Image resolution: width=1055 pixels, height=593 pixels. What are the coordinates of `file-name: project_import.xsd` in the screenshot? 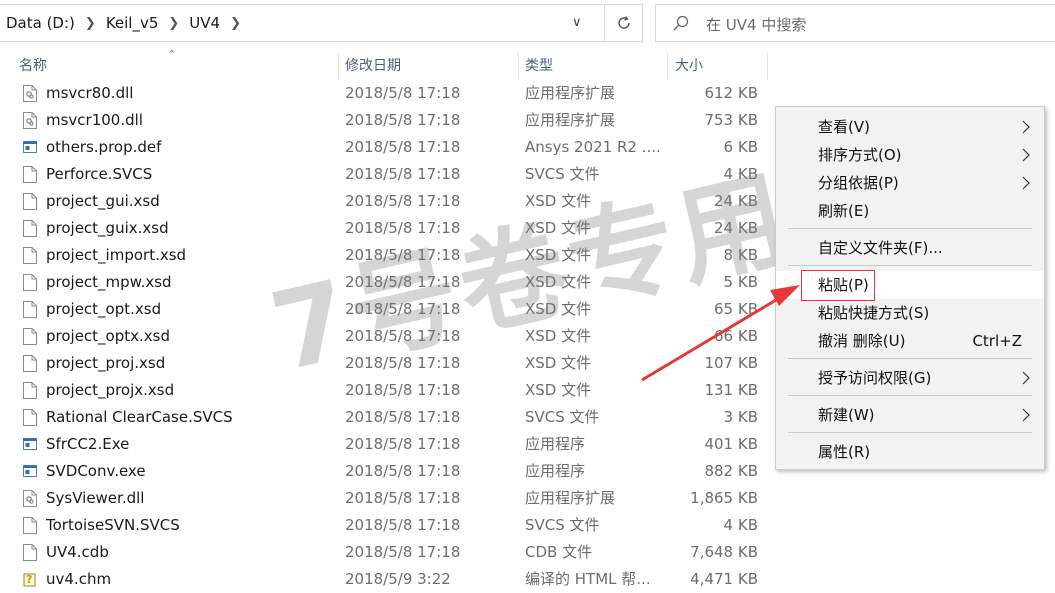 It's located at (116, 255).